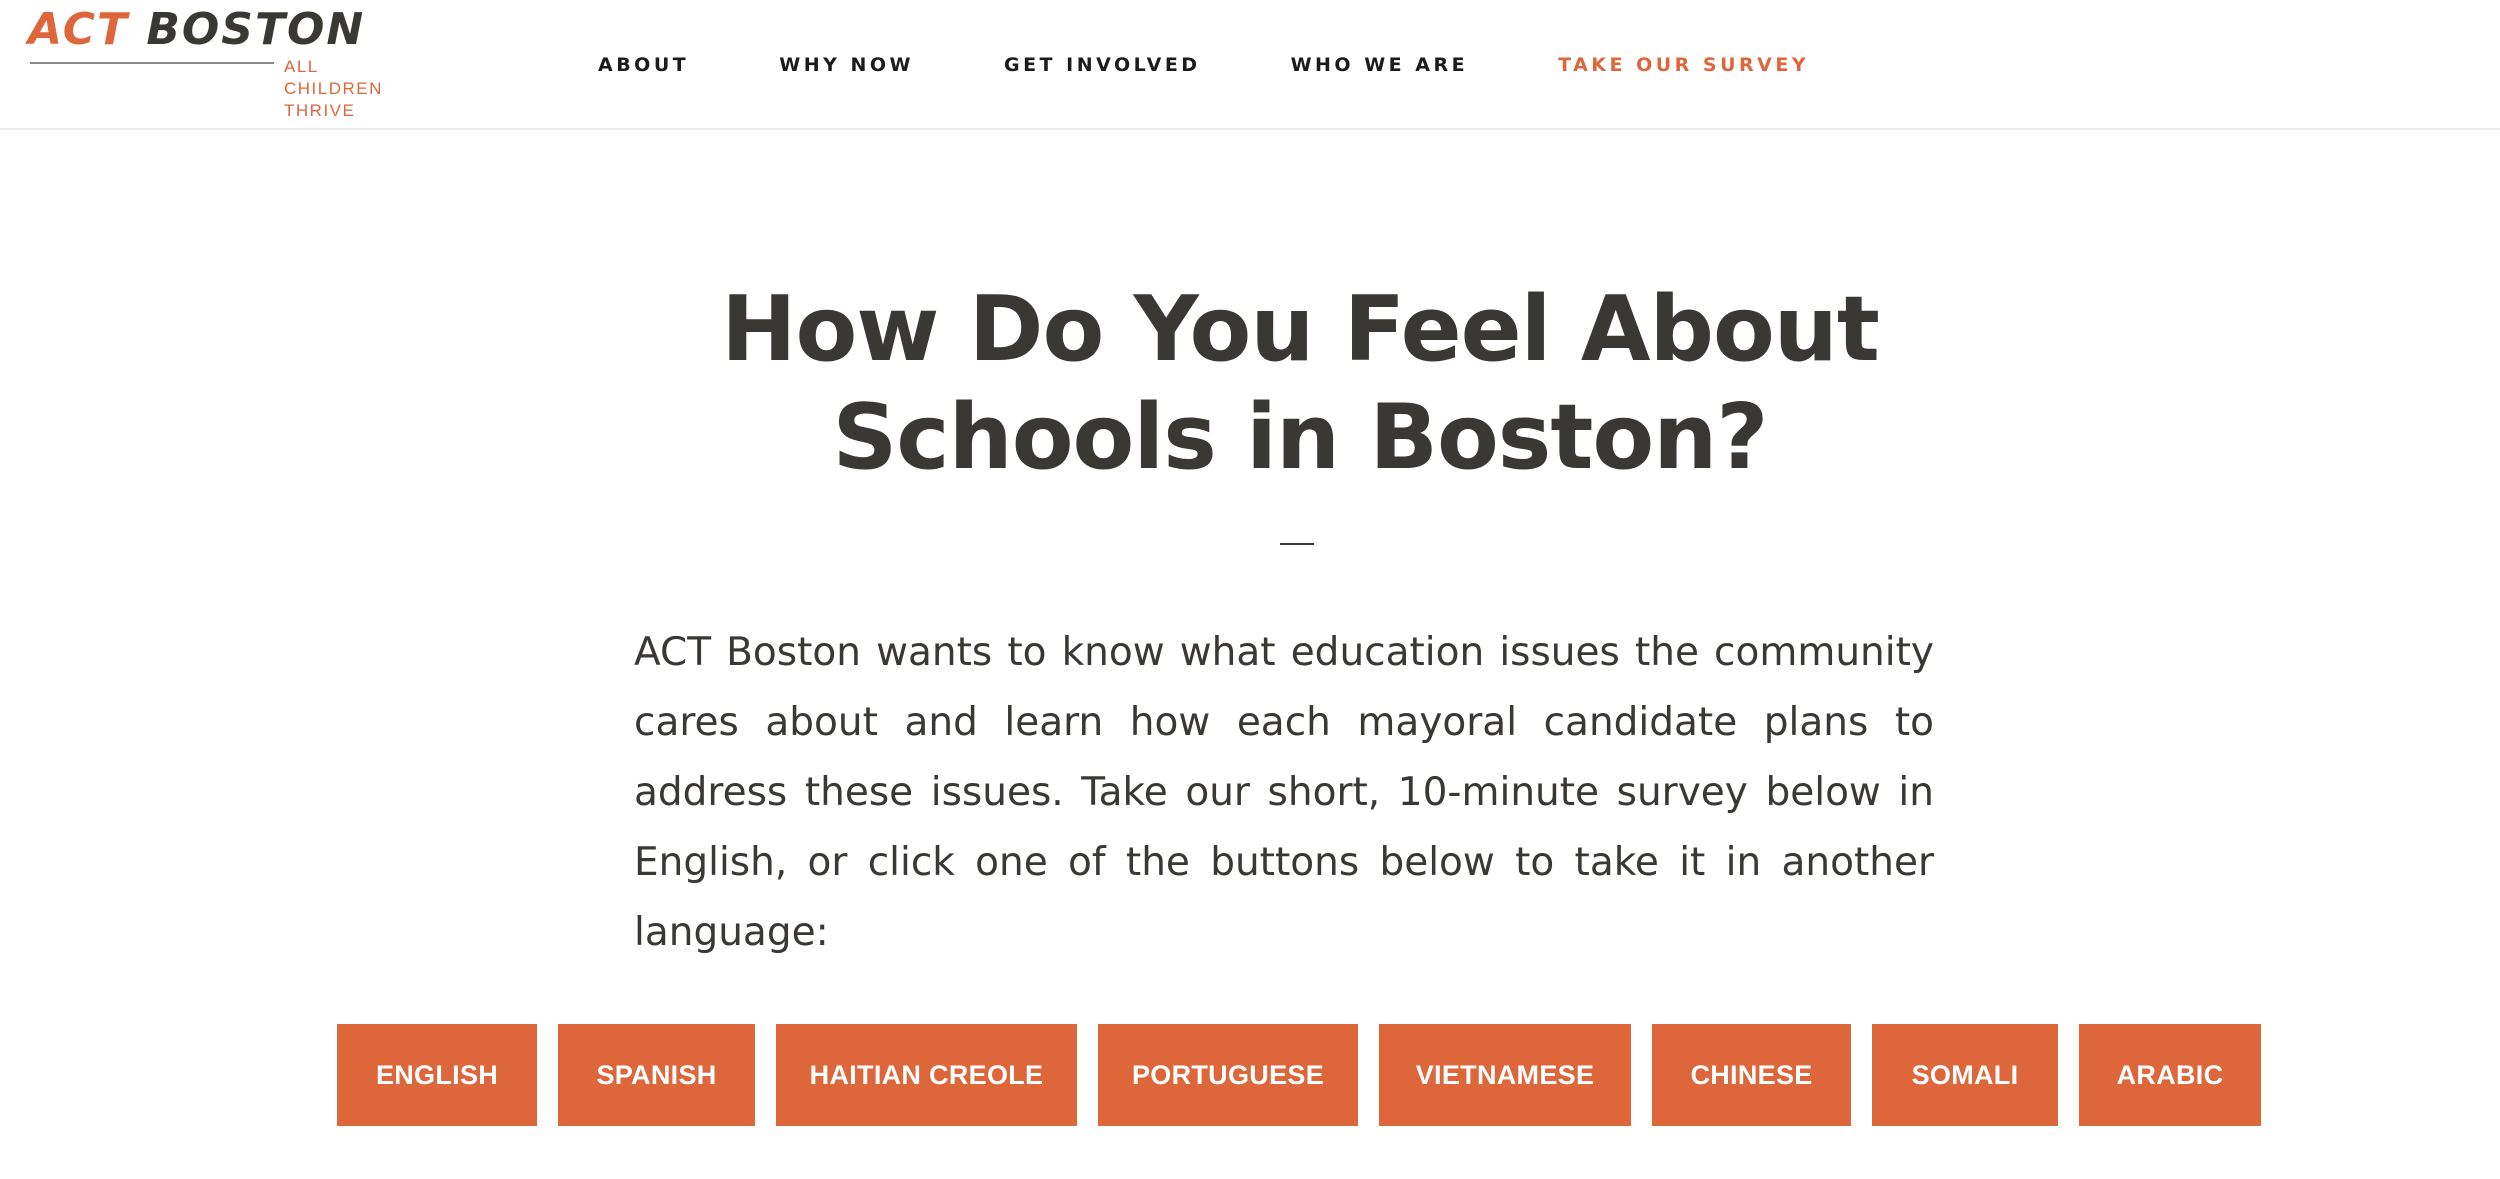 Image resolution: width=2500 pixels, height=1179 pixels. I want to click on logo-tagline-line: CHILDREN, so click(333, 88).